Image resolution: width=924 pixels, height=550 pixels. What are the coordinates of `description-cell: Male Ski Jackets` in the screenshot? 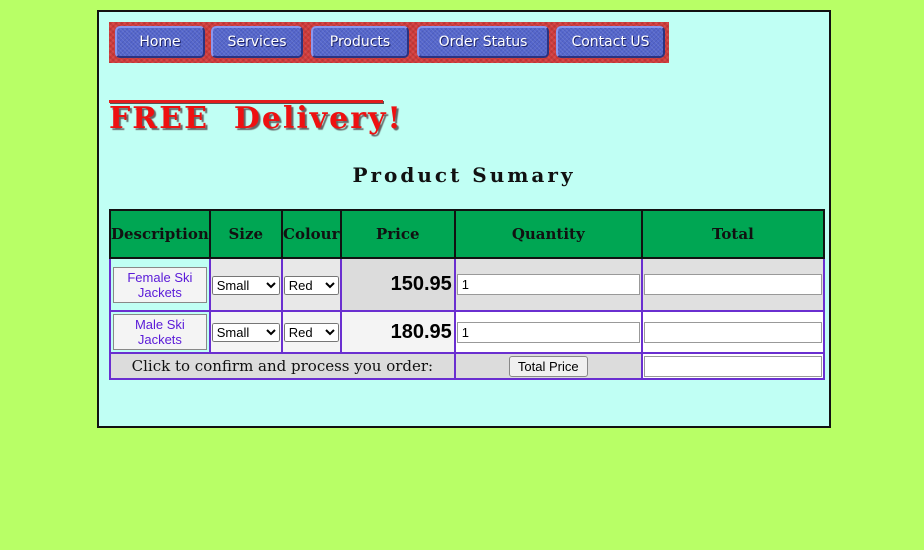 It's located at (160, 332).